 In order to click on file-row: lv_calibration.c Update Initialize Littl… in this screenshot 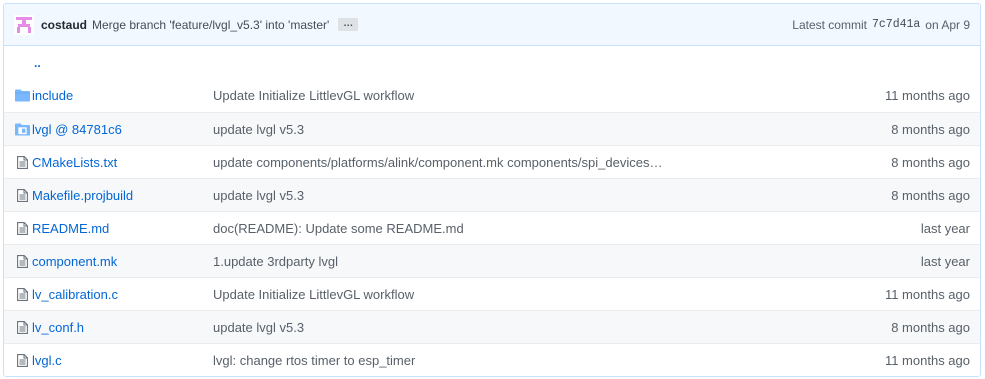, I will do `click(492, 293)`.